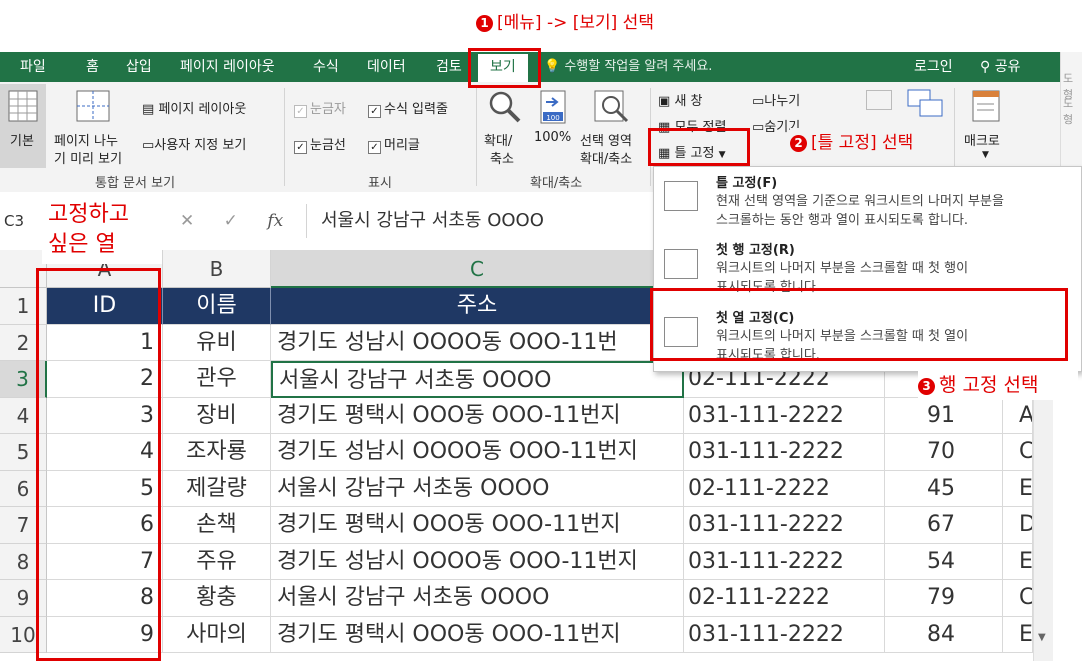 The height and width of the screenshot is (661, 1082). What do you see at coordinates (552, 118) in the screenshot?
I see `svg-text: 100` at bounding box center [552, 118].